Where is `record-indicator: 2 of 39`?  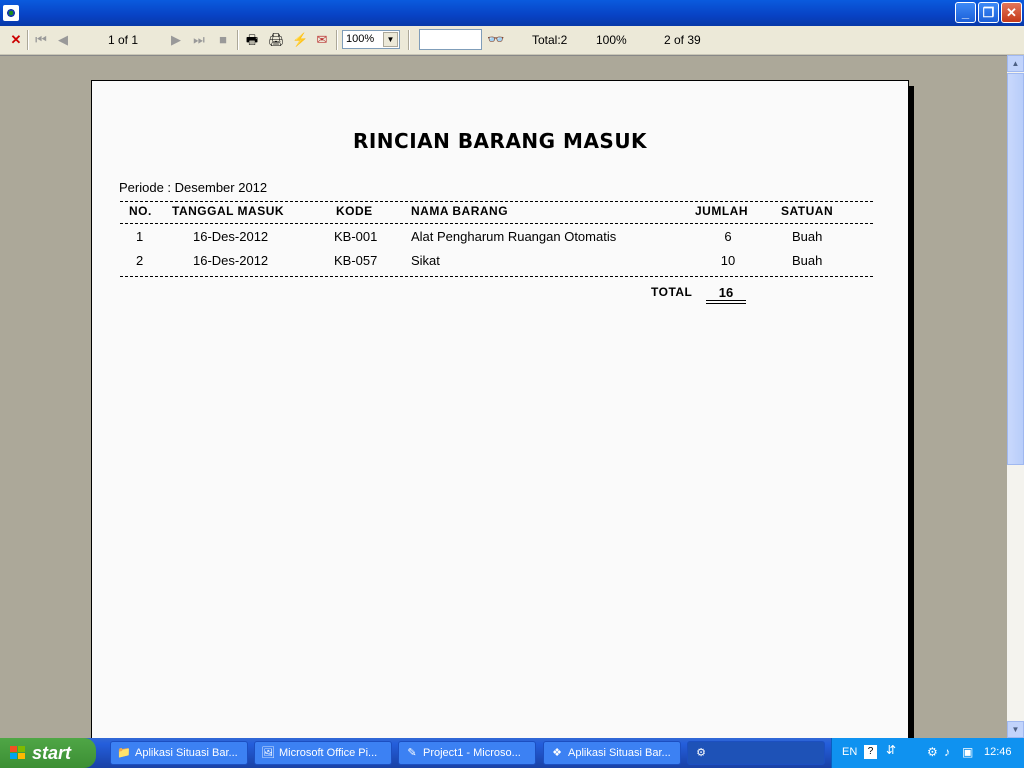
record-indicator: 2 of 39 is located at coordinates (682, 40).